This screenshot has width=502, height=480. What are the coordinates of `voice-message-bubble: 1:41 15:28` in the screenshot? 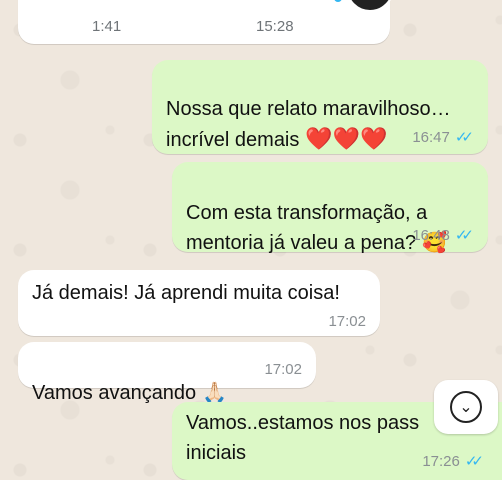 It's located at (206, 22).